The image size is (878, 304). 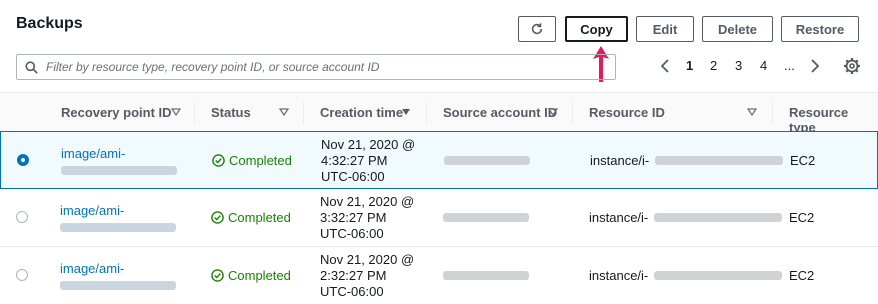 I want to click on filter-input, so click(x=326, y=67).